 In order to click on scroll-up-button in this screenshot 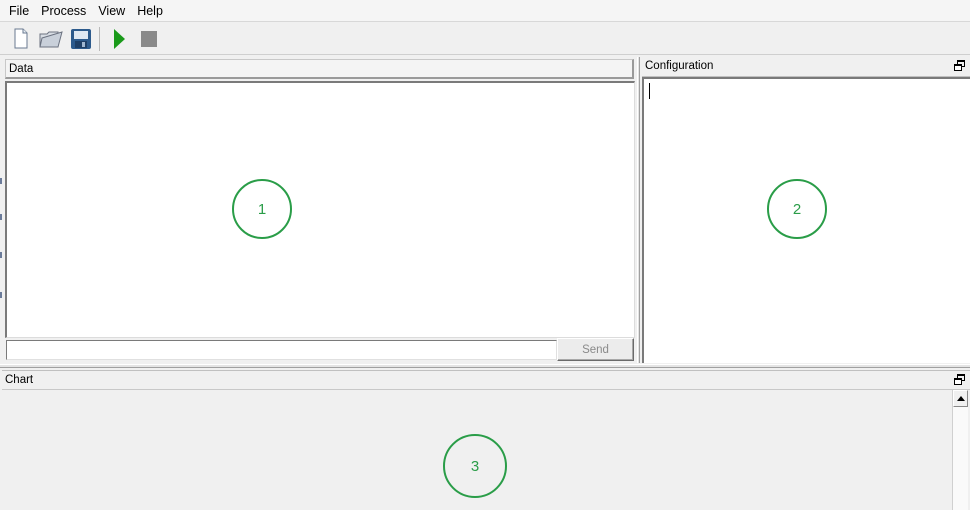, I will do `click(960, 398)`.